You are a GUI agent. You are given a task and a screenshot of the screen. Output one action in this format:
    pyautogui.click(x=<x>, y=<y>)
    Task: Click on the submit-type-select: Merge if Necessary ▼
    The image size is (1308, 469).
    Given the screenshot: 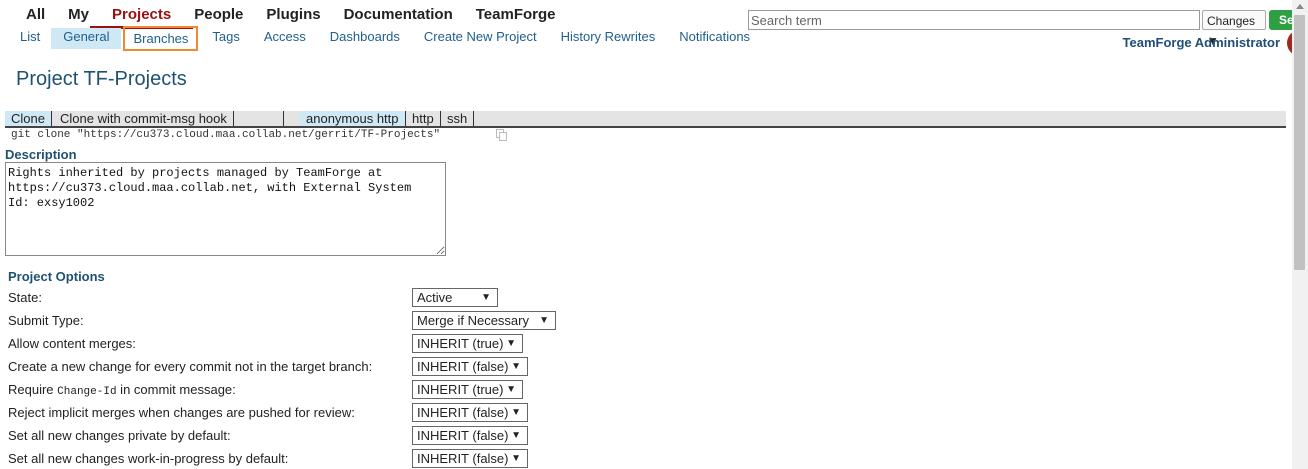 What is the action you would take?
    pyautogui.click(x=484, y=320)
    